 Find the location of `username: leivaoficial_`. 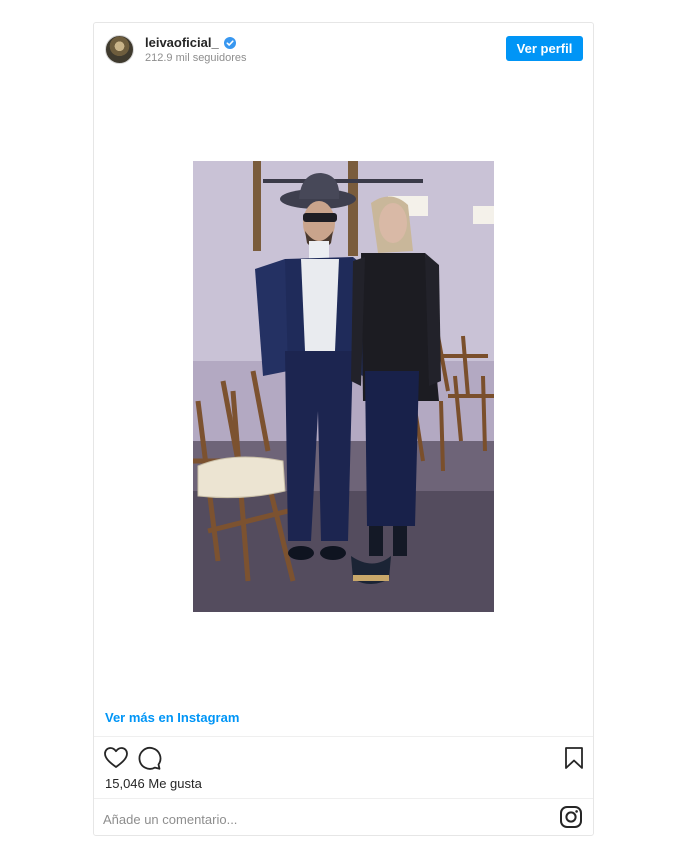

username: leivaoficial_ is located at coordinates (182, 42).